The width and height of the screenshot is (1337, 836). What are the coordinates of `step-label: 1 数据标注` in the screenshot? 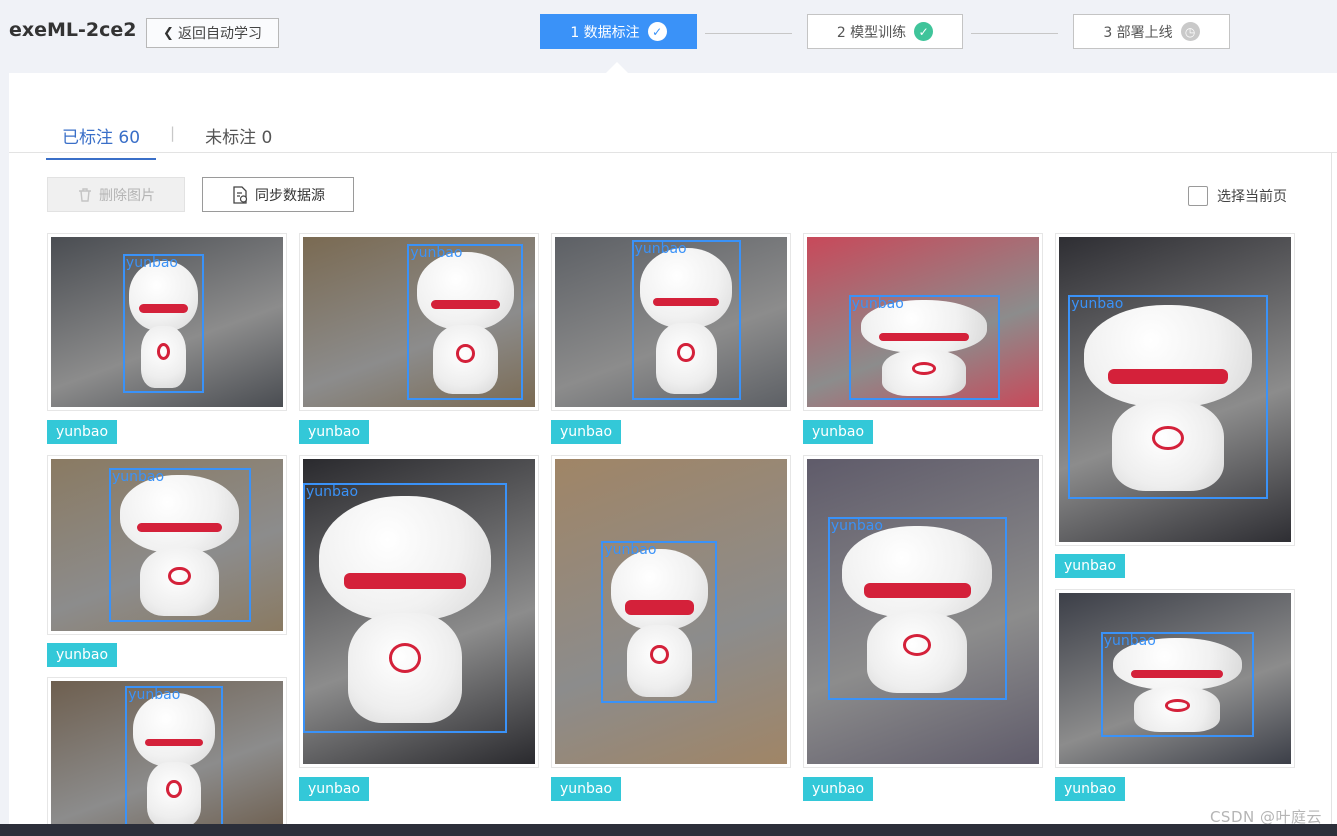 It's located at (605, 32).